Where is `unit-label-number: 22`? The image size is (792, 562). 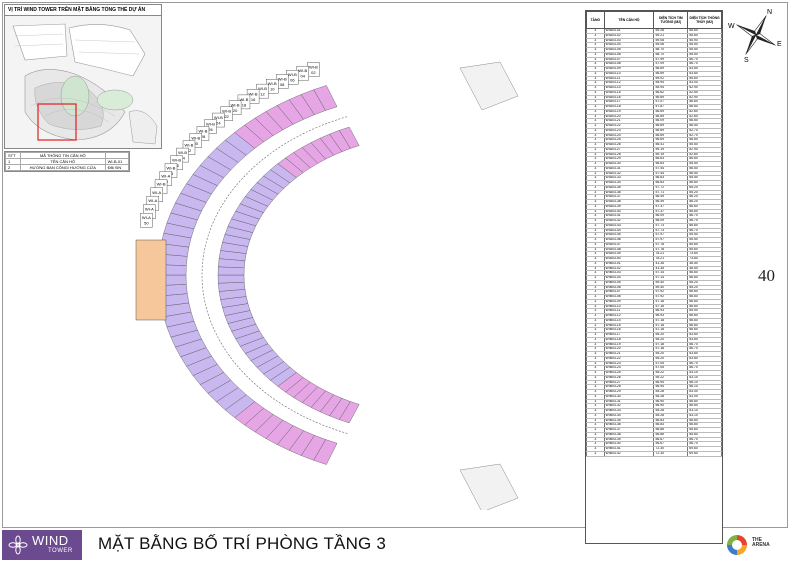 unit-label-number: 22 is located at coordinates (226, 116).